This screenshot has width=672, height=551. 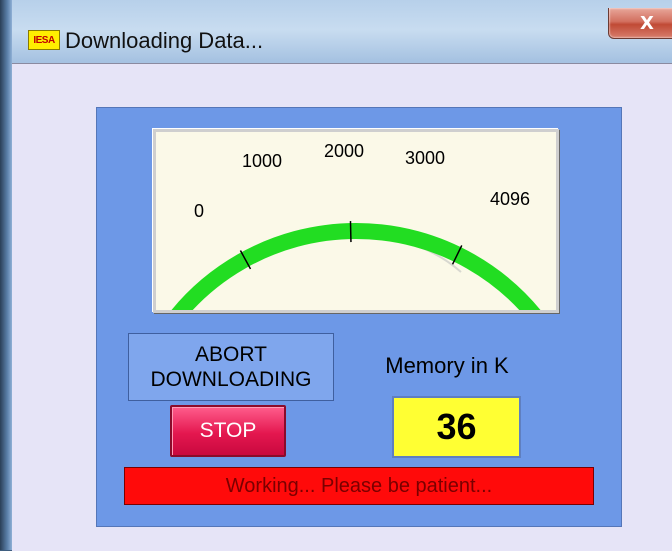 I want to click on memory-value-display: 36, so click(x=456, y=427).